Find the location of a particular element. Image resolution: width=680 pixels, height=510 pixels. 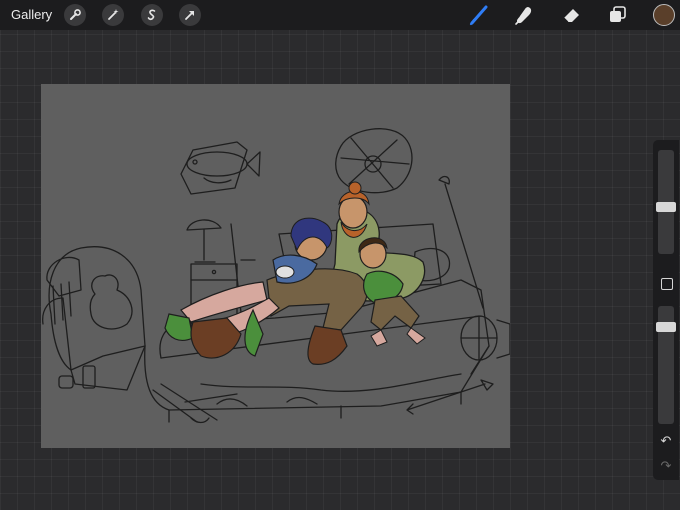

color-picker-swatch is located at coordinates (664, 15).